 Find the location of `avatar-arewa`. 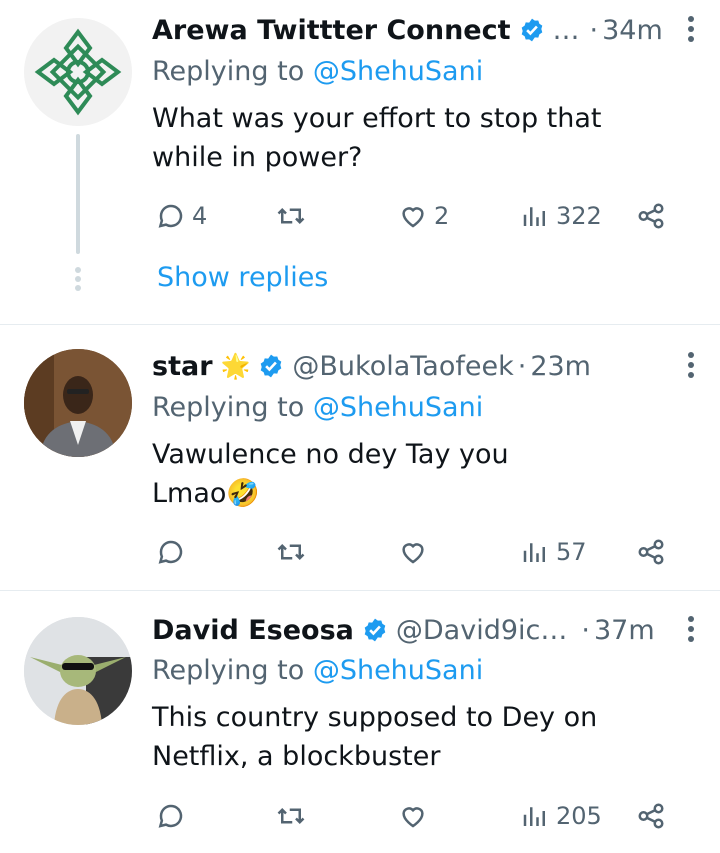

avatar-arewa is located at coordinates (78, 72).